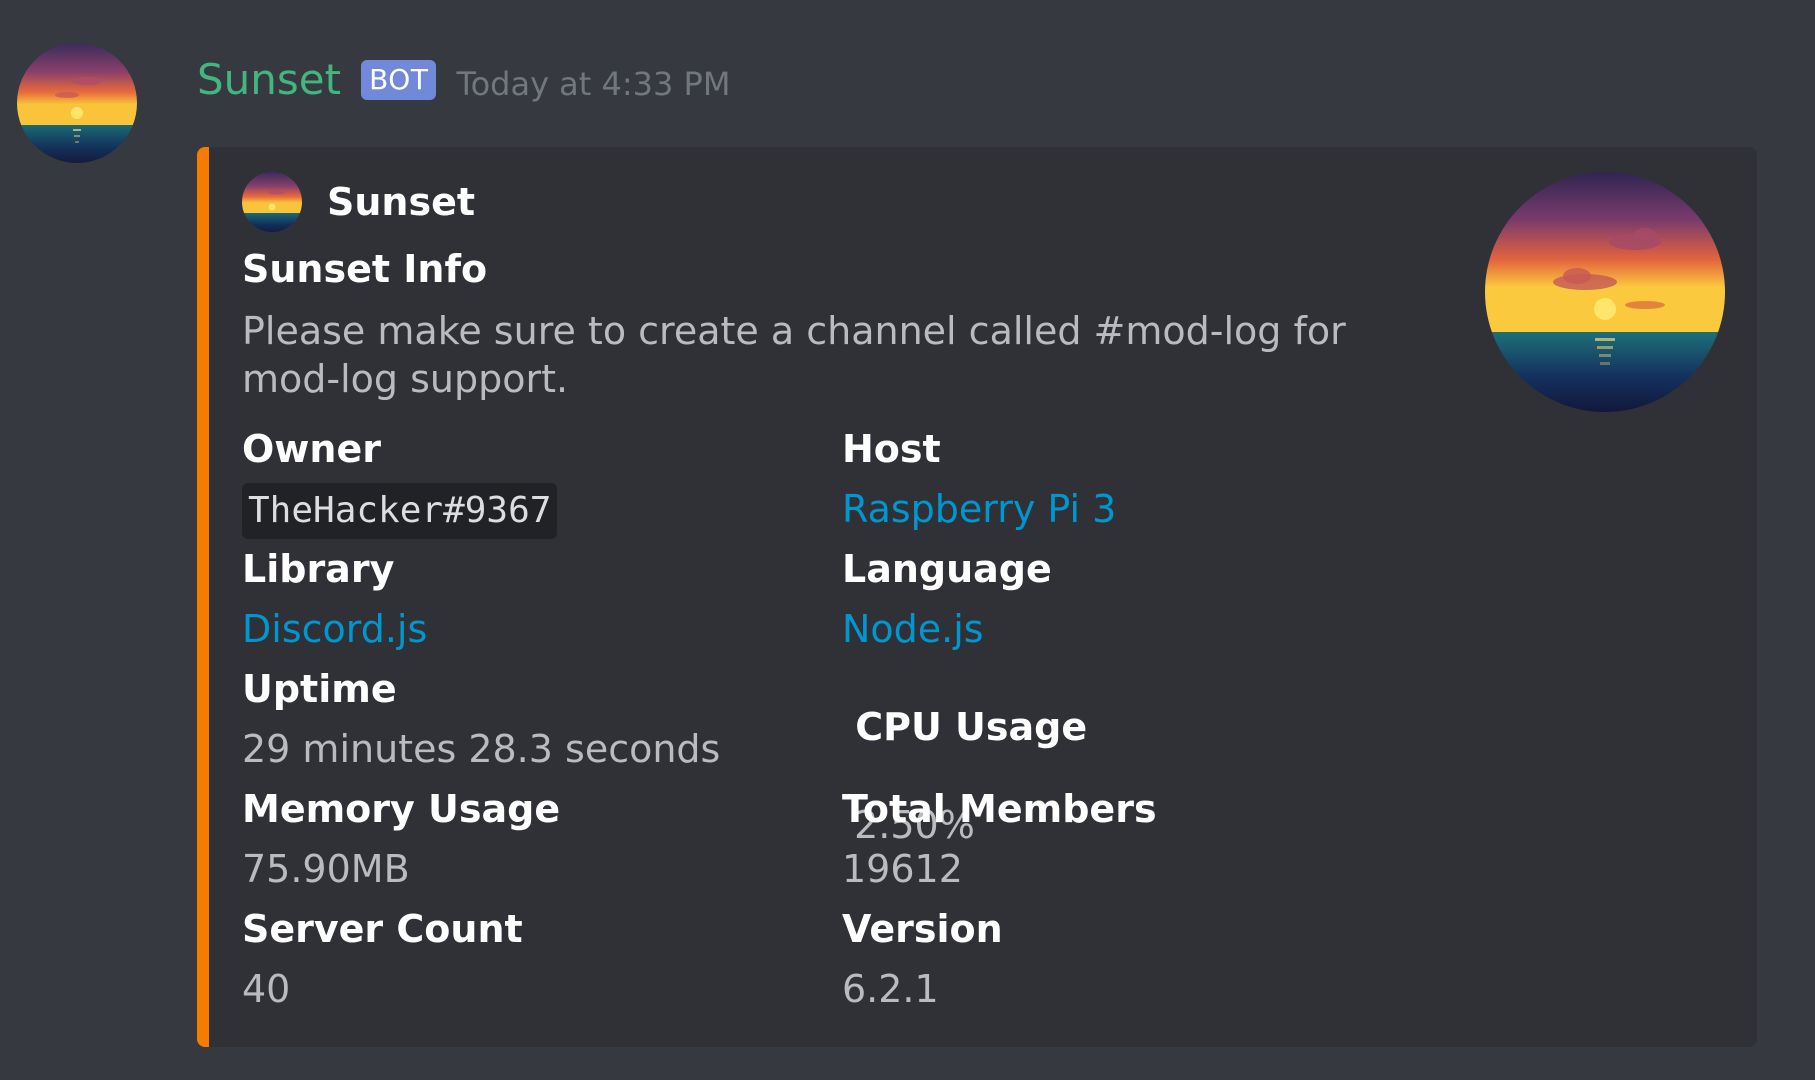  What do you see at coordinates (522, 839) in the screenshot?
I see `field-memory-usage: Memory Usage 75.90MB` at bounding box center [522, 839].